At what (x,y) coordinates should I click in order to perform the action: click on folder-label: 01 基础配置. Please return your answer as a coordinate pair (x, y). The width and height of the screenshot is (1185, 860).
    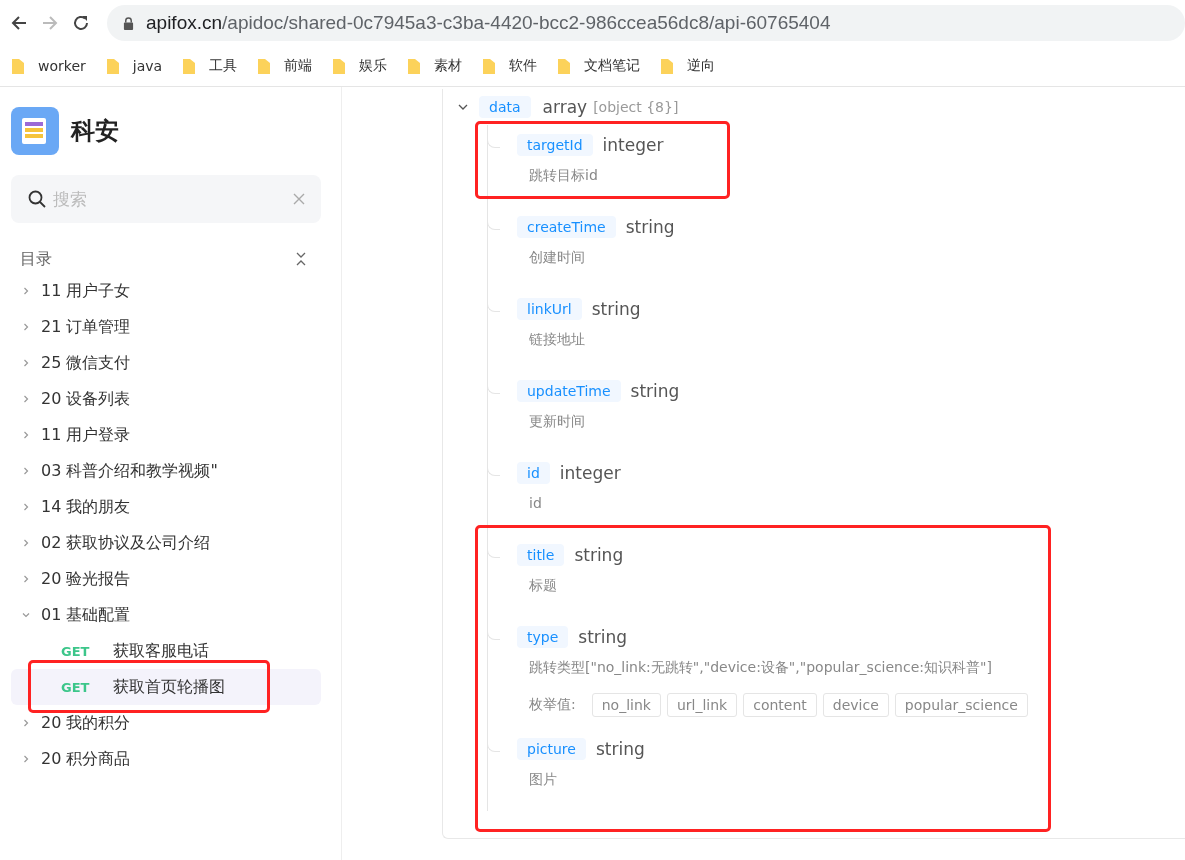
    Looking at the image, I should click on (86, 615).